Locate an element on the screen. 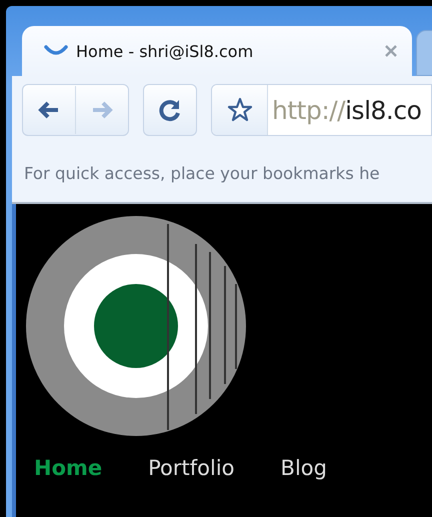 Image resolution: width=432 pixels, height=517 pixels. address-bar: http://isl8.co is located at coordinates (321, 110).